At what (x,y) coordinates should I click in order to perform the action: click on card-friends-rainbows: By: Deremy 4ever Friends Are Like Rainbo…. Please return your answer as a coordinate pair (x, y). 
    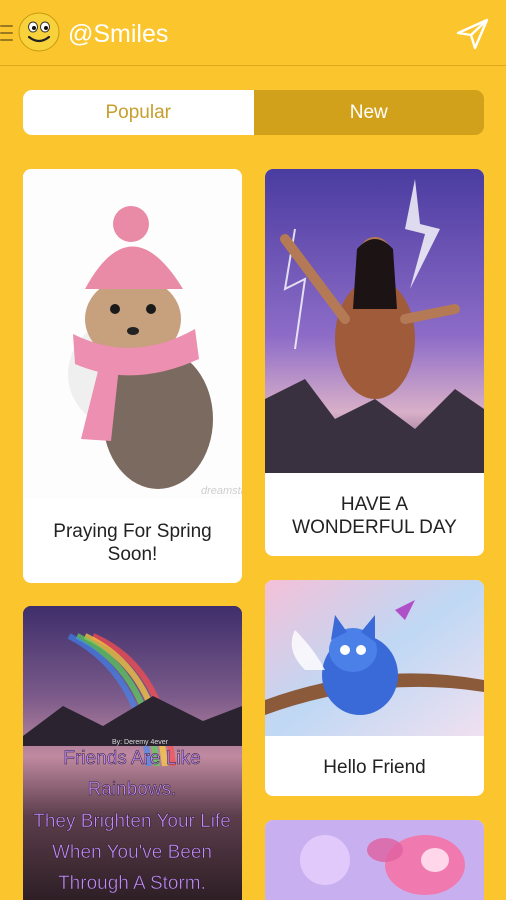
    Looking at the image, I should click on (132, 753).